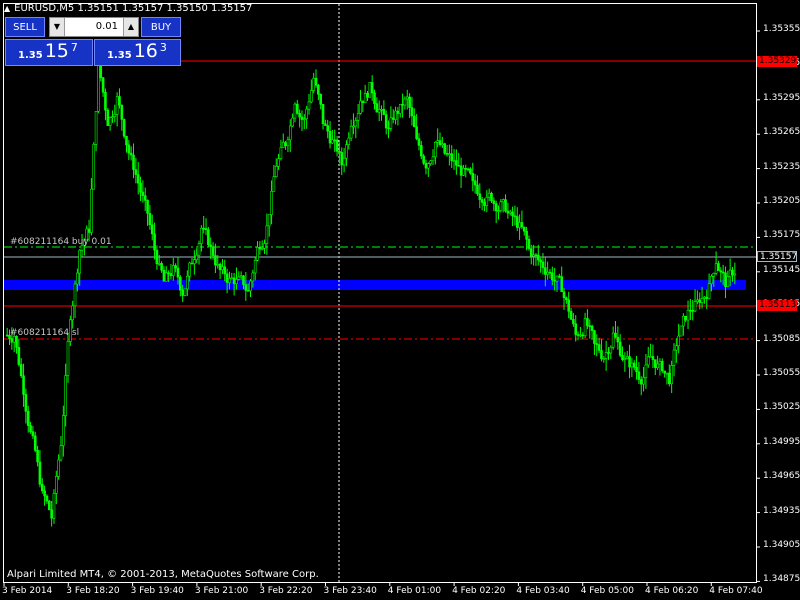 This screenshot has height=600, width=800. What do you see at coordinates (161, 27) in the screenshot?
I see `buy-button: BUY` at bounding box center [161, 27].